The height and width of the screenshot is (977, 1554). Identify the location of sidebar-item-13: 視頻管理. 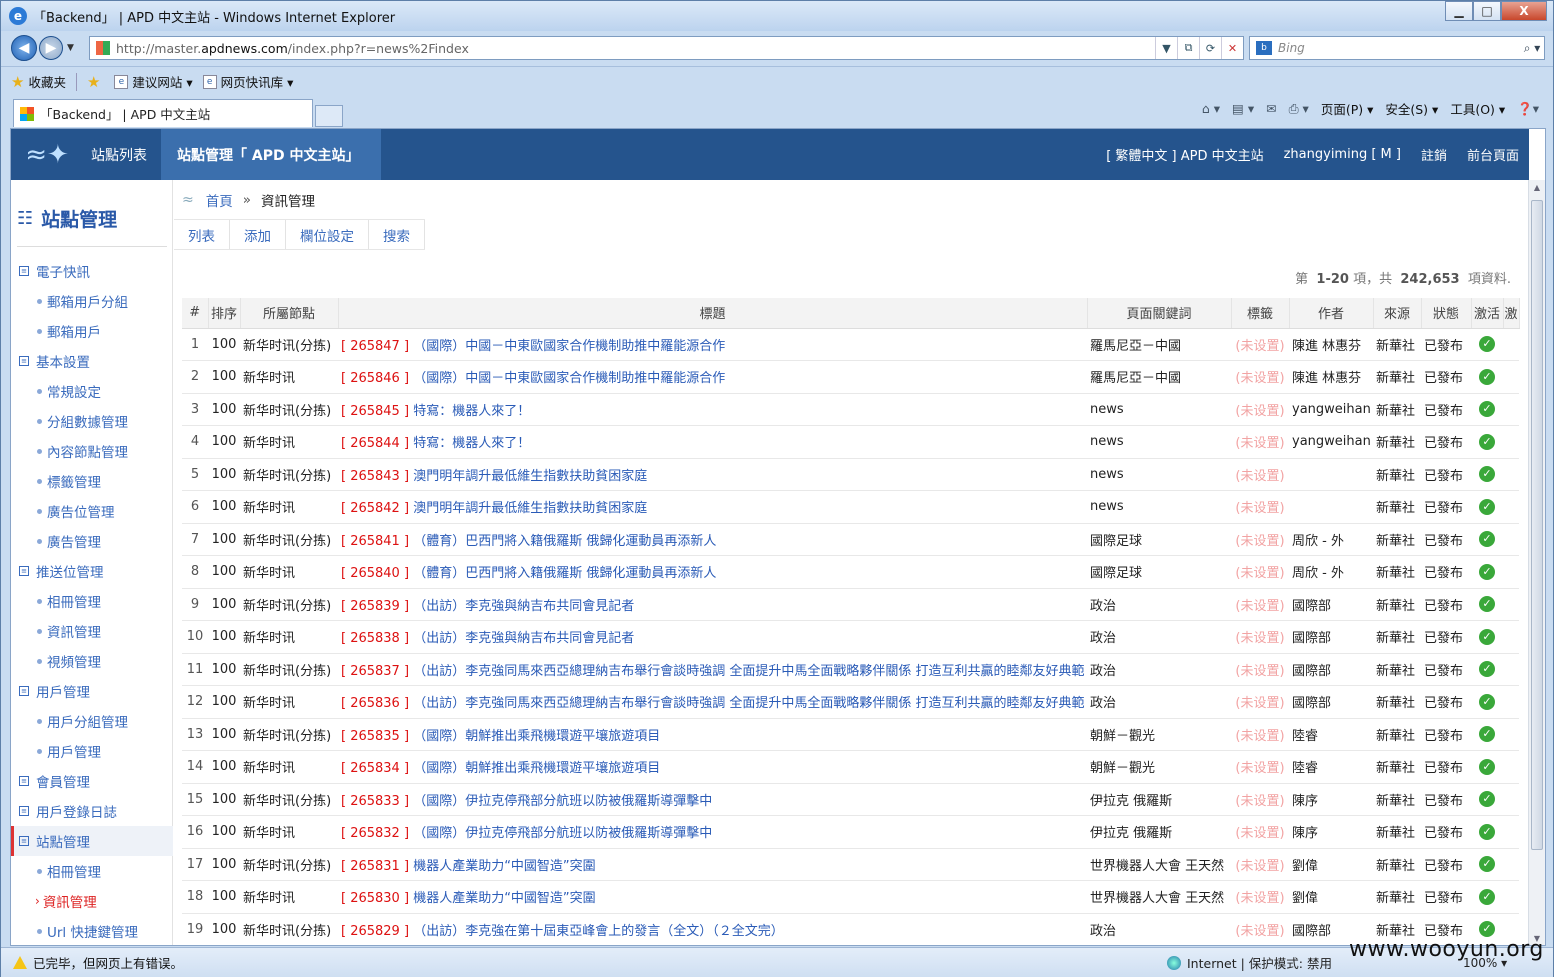
(92, 661).